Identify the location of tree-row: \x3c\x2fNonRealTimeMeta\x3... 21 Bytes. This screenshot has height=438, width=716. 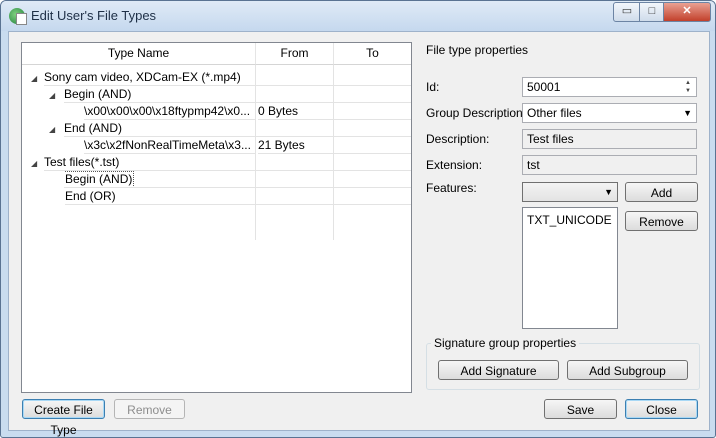
(216, 145).